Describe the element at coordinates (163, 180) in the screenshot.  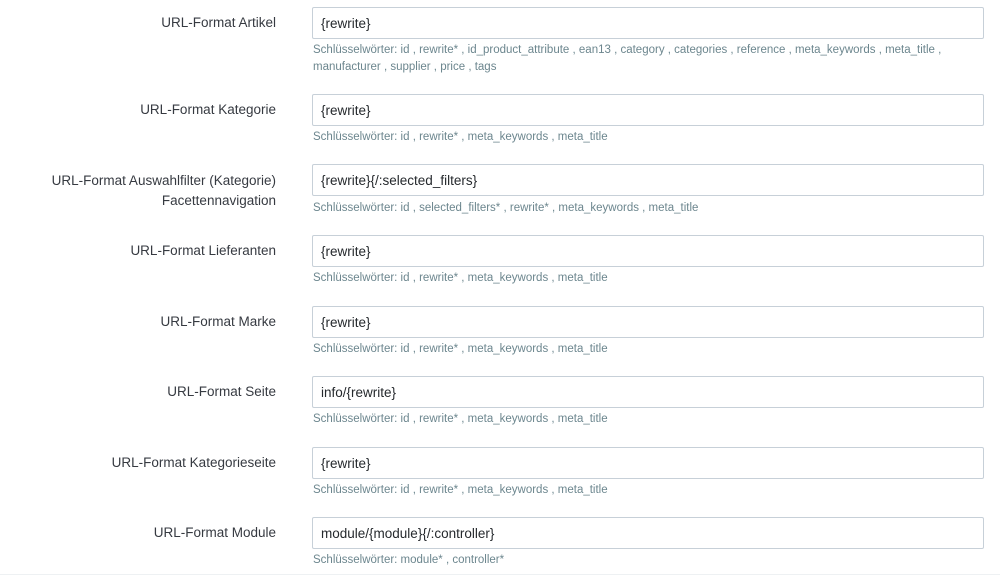
I see `field-label-line: URL-Format Auswahlfilter (Kategorie)` at that location.